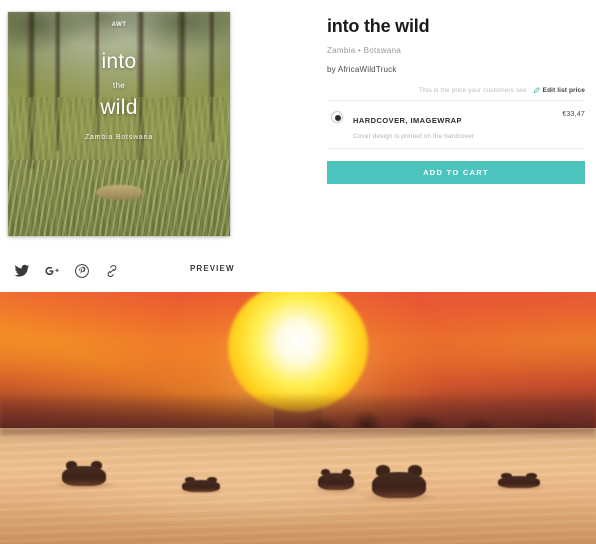 The image size is (596, 544). Describe the element at coordinates (52, 271) in the screenshot. I see `google-plus-icon` at that location.